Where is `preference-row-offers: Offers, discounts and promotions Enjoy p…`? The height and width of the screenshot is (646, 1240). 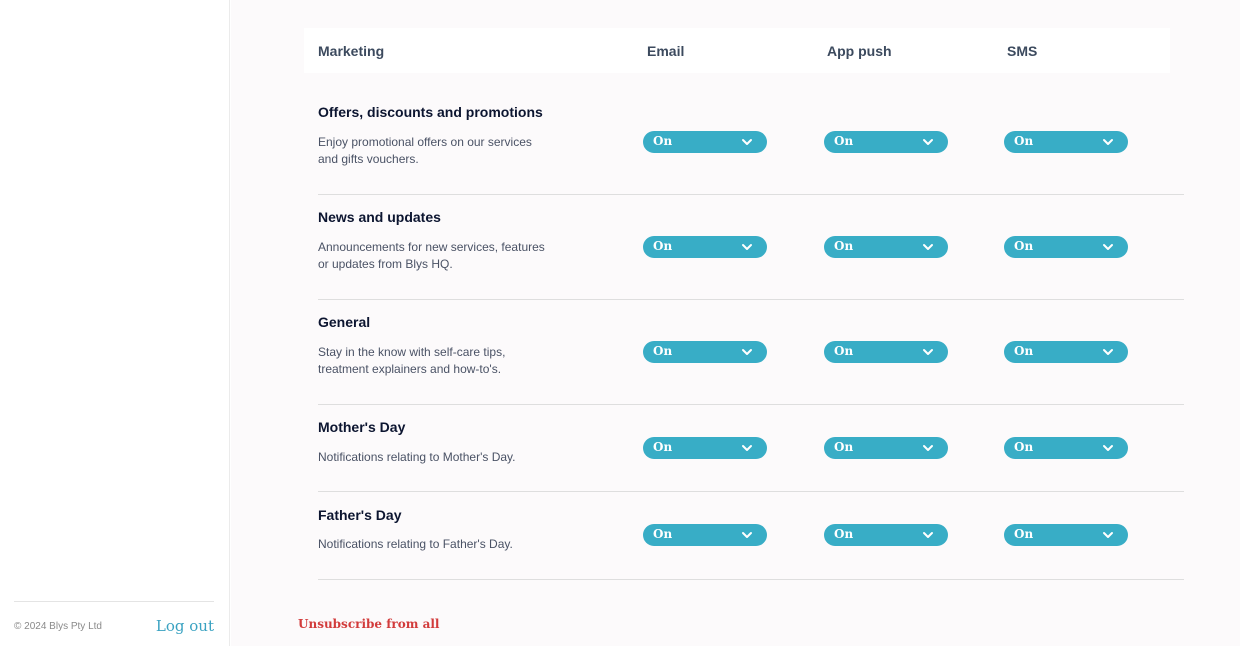
preference-row-offers: Offers, discounts and promotions Enjoy p… is located at coordinates (751, 142).